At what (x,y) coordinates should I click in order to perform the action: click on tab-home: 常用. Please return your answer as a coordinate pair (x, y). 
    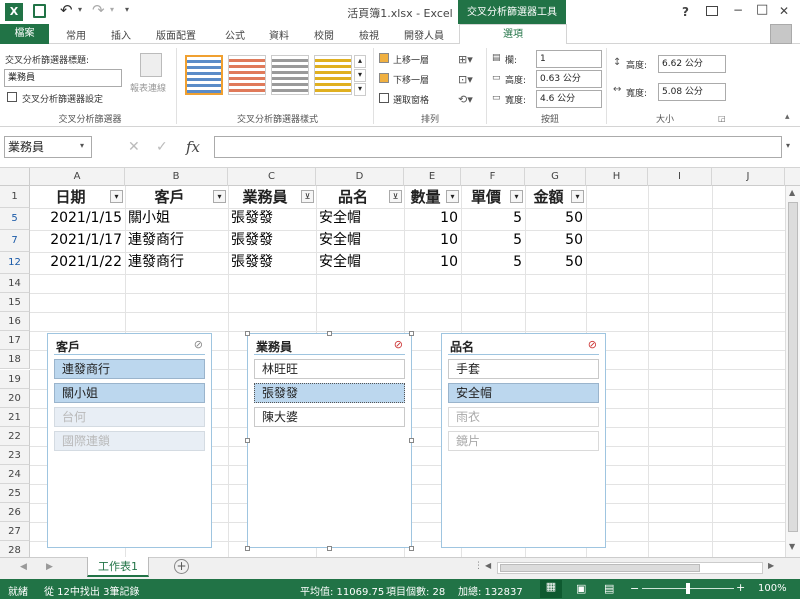
    Looking at the image, I should click on (76, 34).